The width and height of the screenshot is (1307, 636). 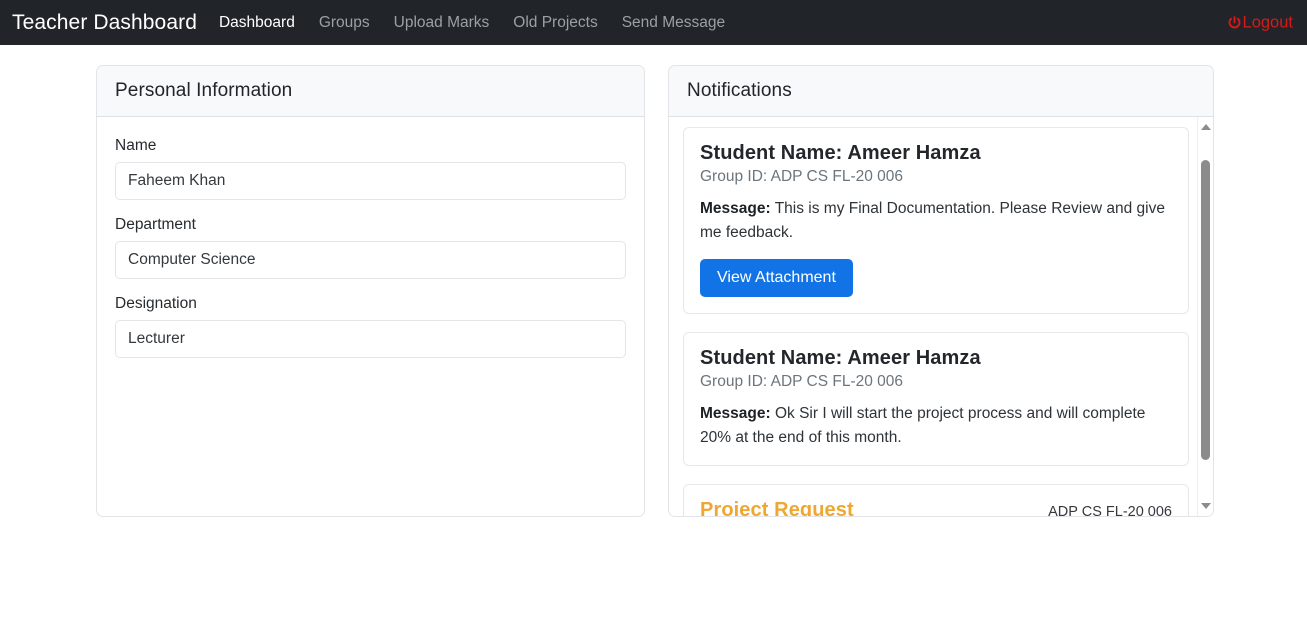 What do you see at coordinates (104, 22) in the screenshot?
I see `brand-title: Teacher Dashboard` at bounding box center [104, 22].